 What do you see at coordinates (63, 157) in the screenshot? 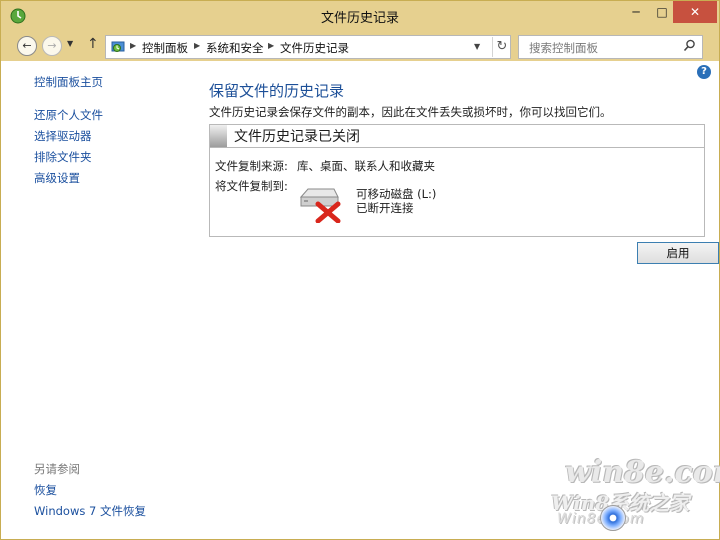
I see `exclude-folders-link: 排除文件夹` at bounding box center [63, 157].